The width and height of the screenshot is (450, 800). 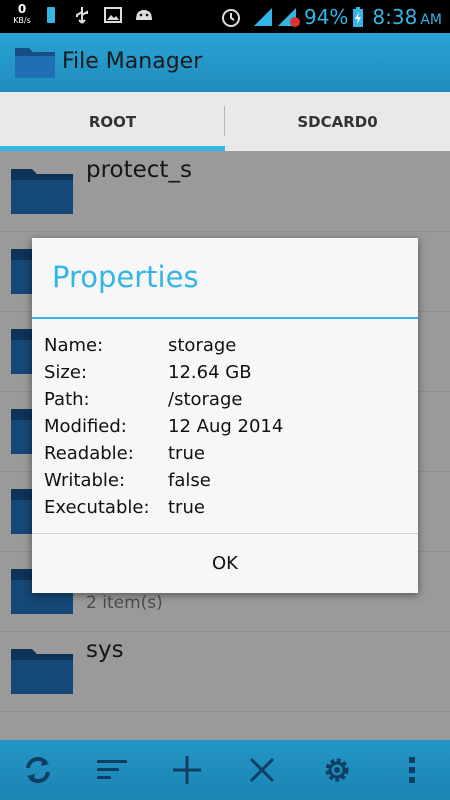 I want to click on sort-button, so click(x=112, y=770).